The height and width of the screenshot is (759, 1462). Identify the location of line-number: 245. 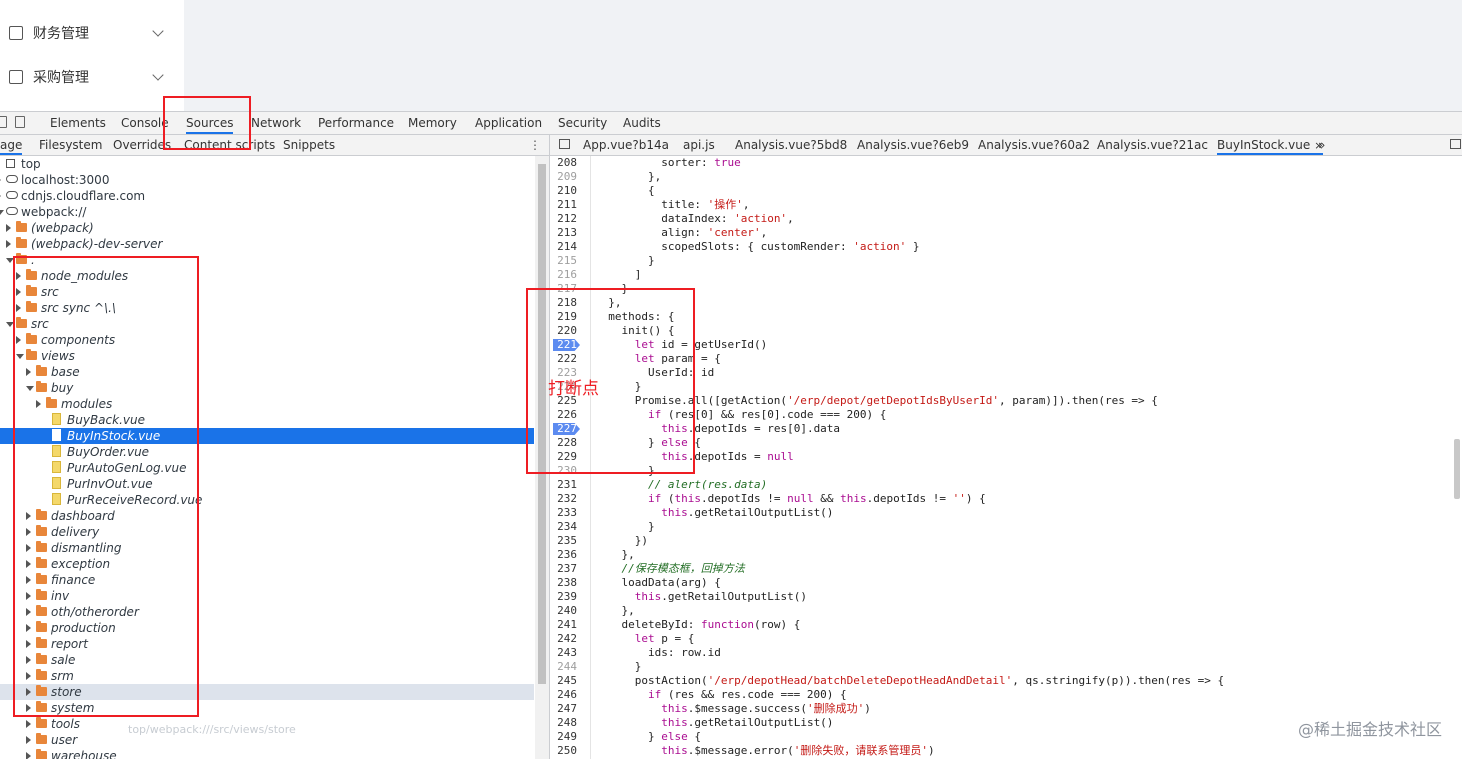
(570, 681).